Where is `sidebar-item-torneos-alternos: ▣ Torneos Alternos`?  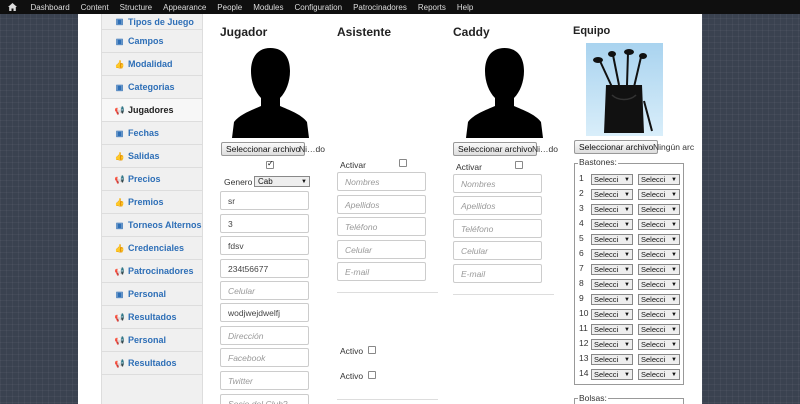 sidebar-item-torneos-alternos: ▣ Torneos Alternos is located at coordinates (152, 225).